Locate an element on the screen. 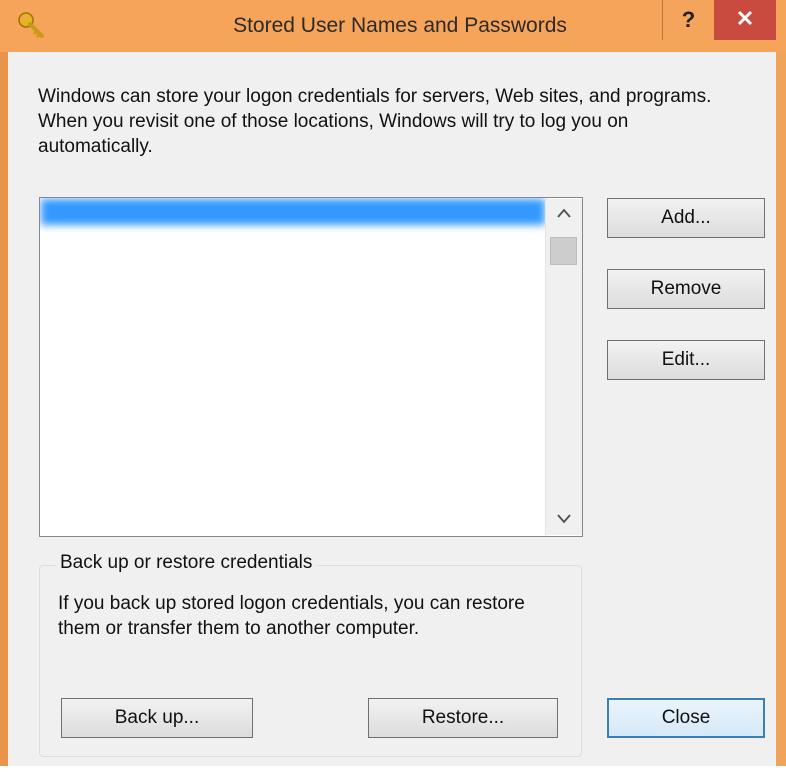  window-close-button is located at coordinates (745, 20).